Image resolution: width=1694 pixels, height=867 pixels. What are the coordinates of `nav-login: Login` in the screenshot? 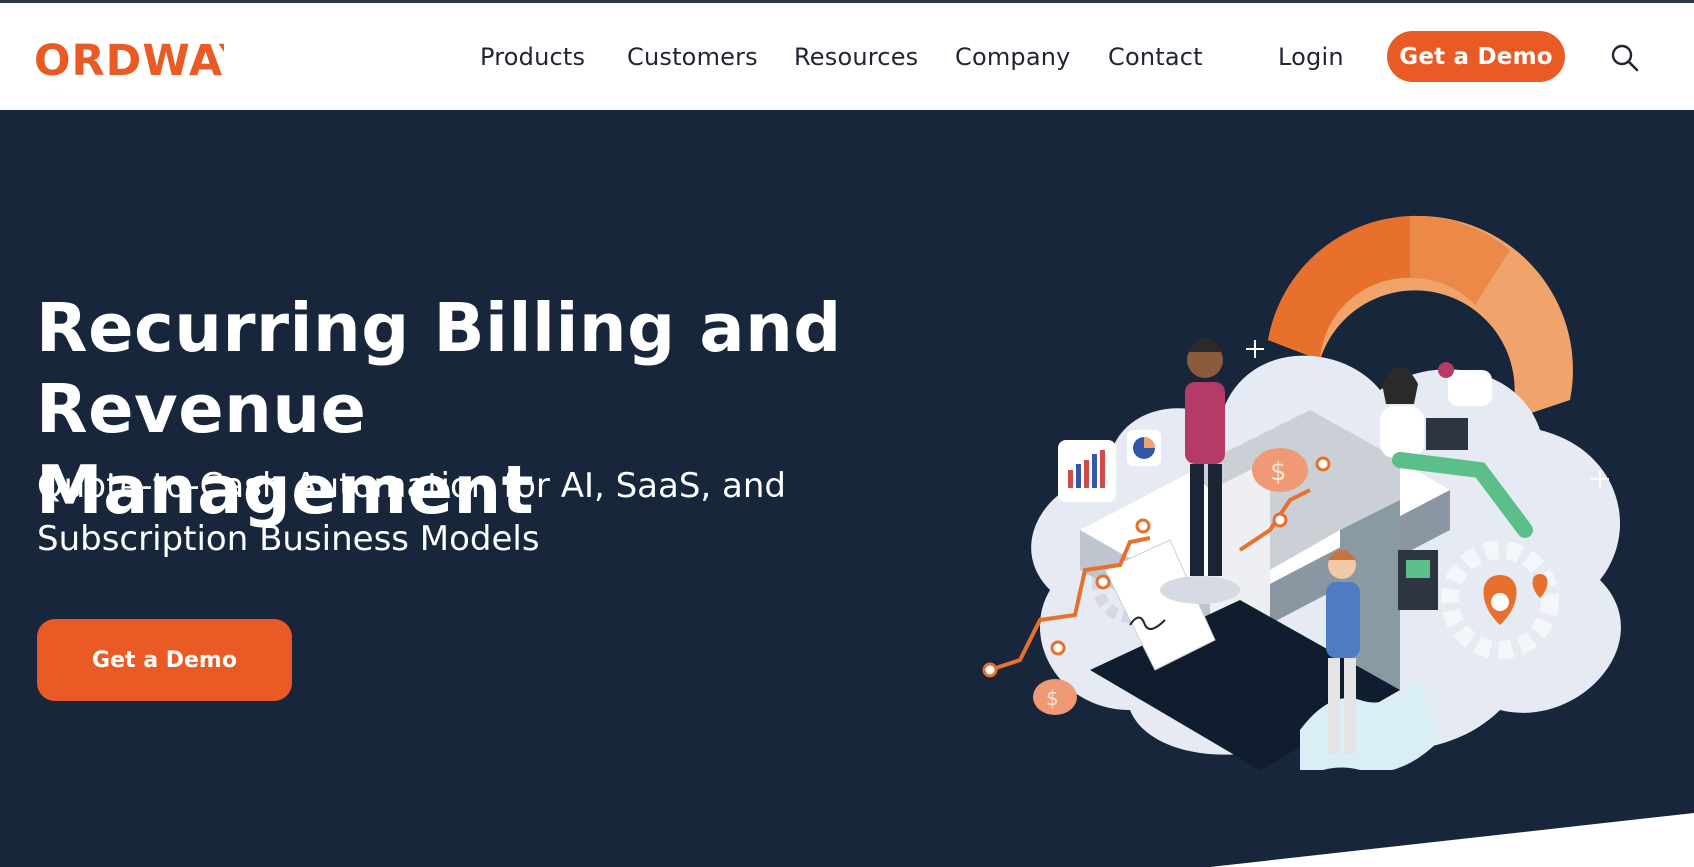 It's located at (1311, 57).